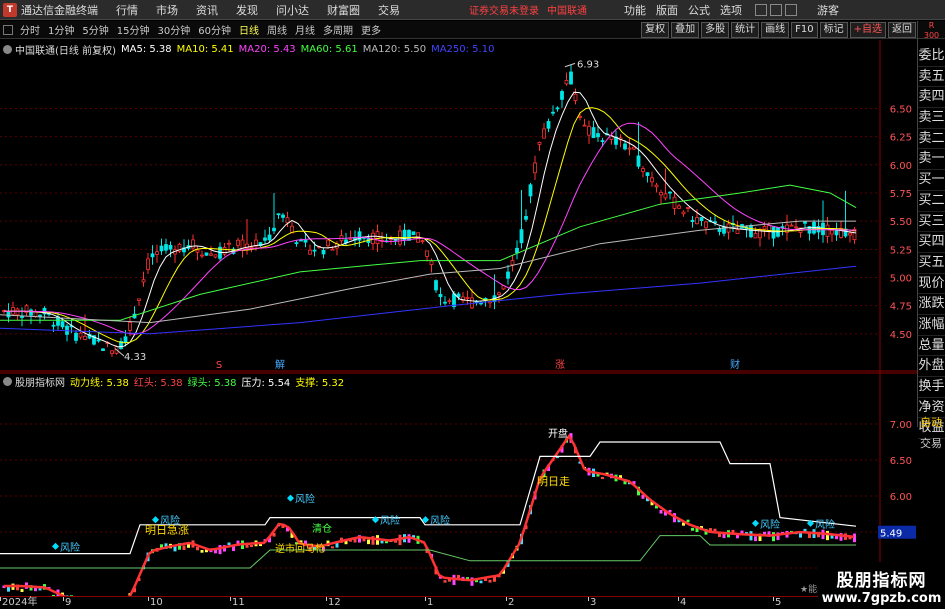  Describe the element at coordinates (901, 497) in the screenshot. I see `ind-axis-tick-2: 6.00` at that location.